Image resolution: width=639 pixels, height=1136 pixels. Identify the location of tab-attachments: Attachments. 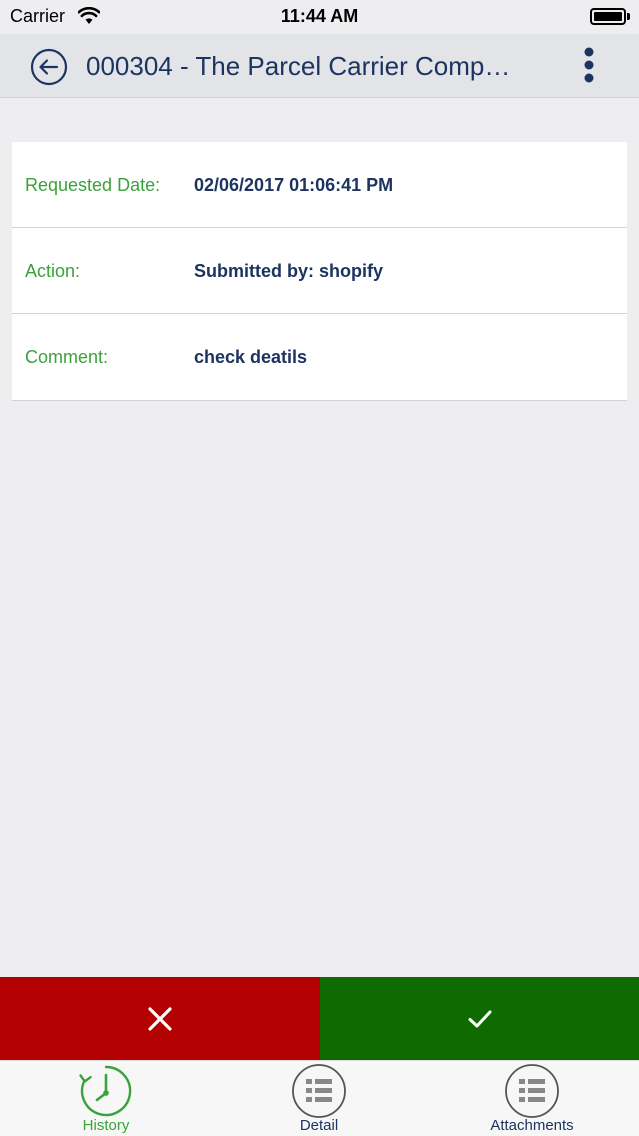
(532, 1098).